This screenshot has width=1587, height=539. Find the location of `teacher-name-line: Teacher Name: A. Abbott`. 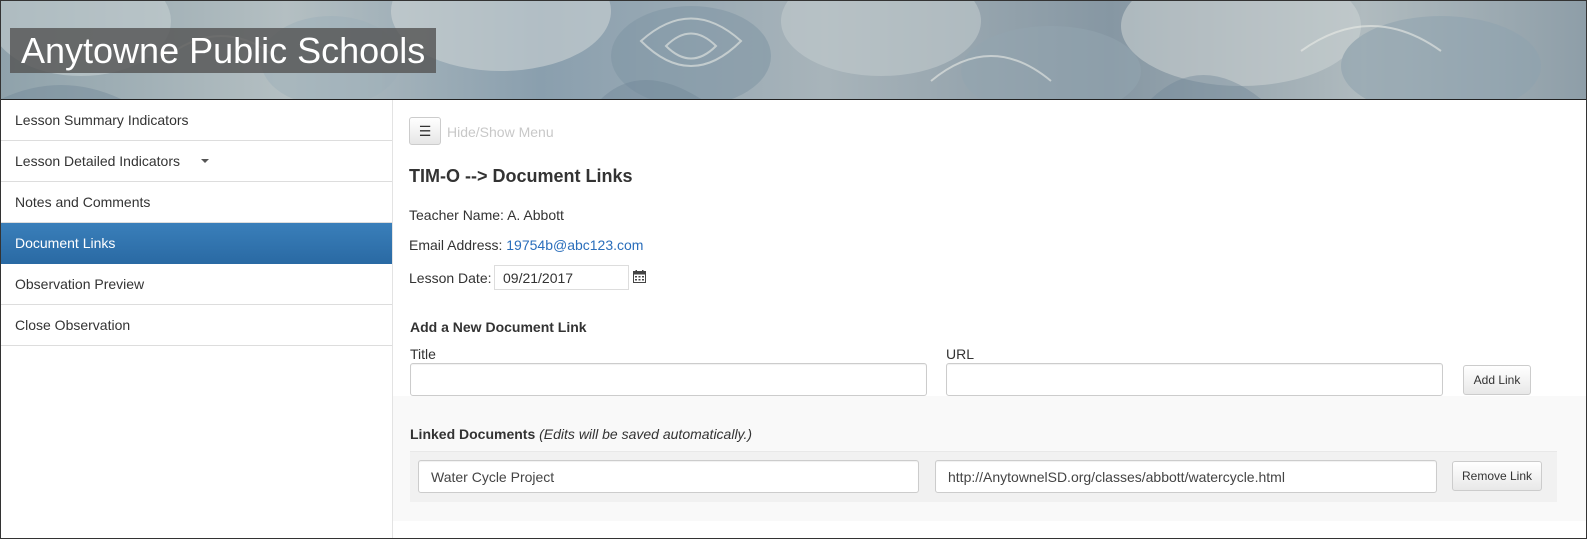

teacher-name-line: Teacher Name: A. Abbott is located at coordinates (486, 215).